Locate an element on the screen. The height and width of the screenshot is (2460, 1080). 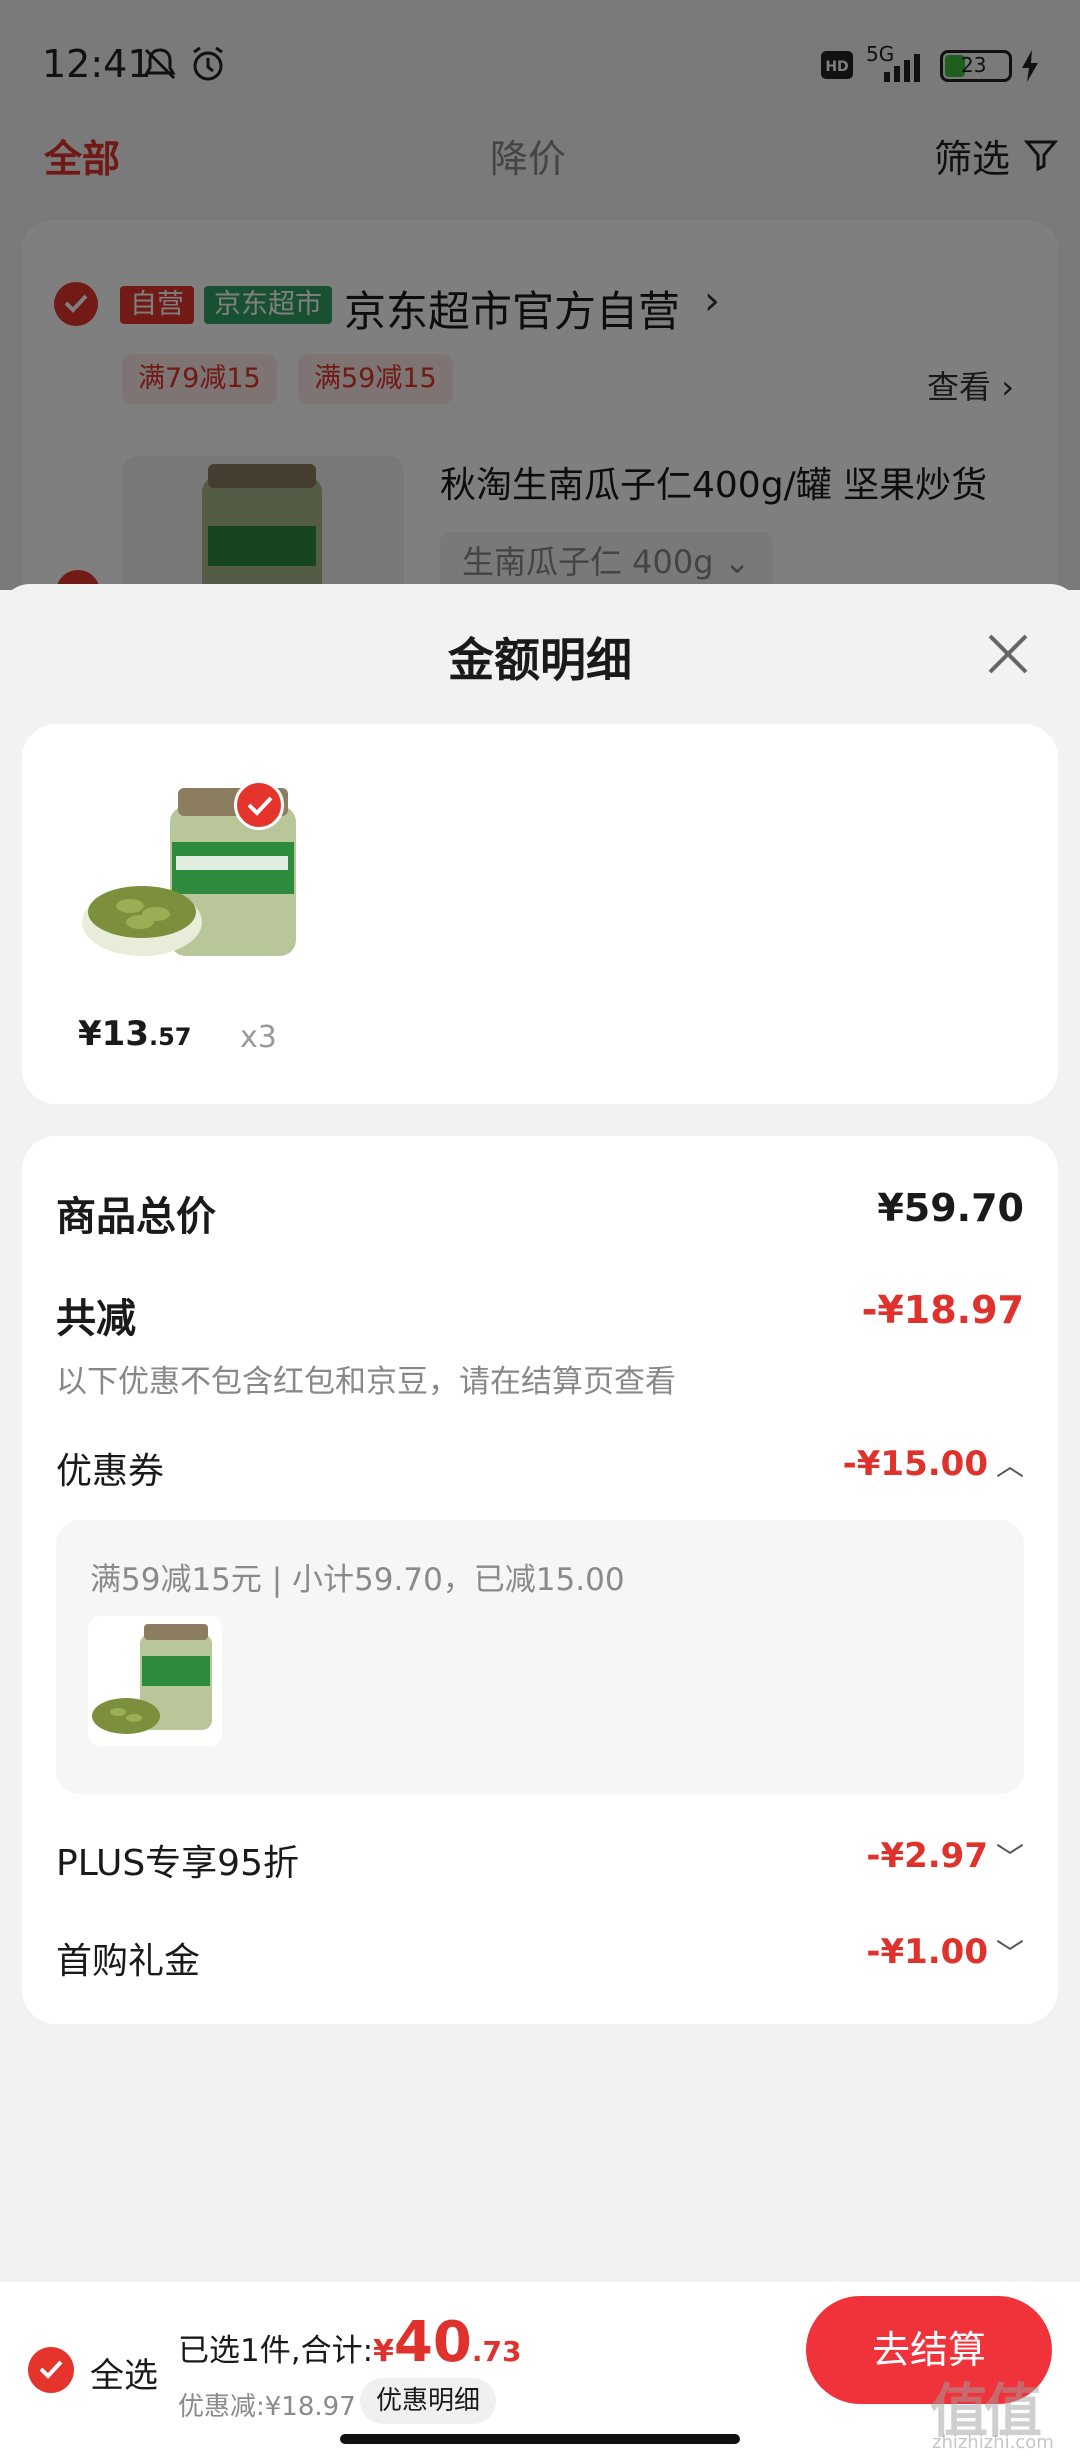
coupon-product-thumbnail is located at coordinates (155, 1681).